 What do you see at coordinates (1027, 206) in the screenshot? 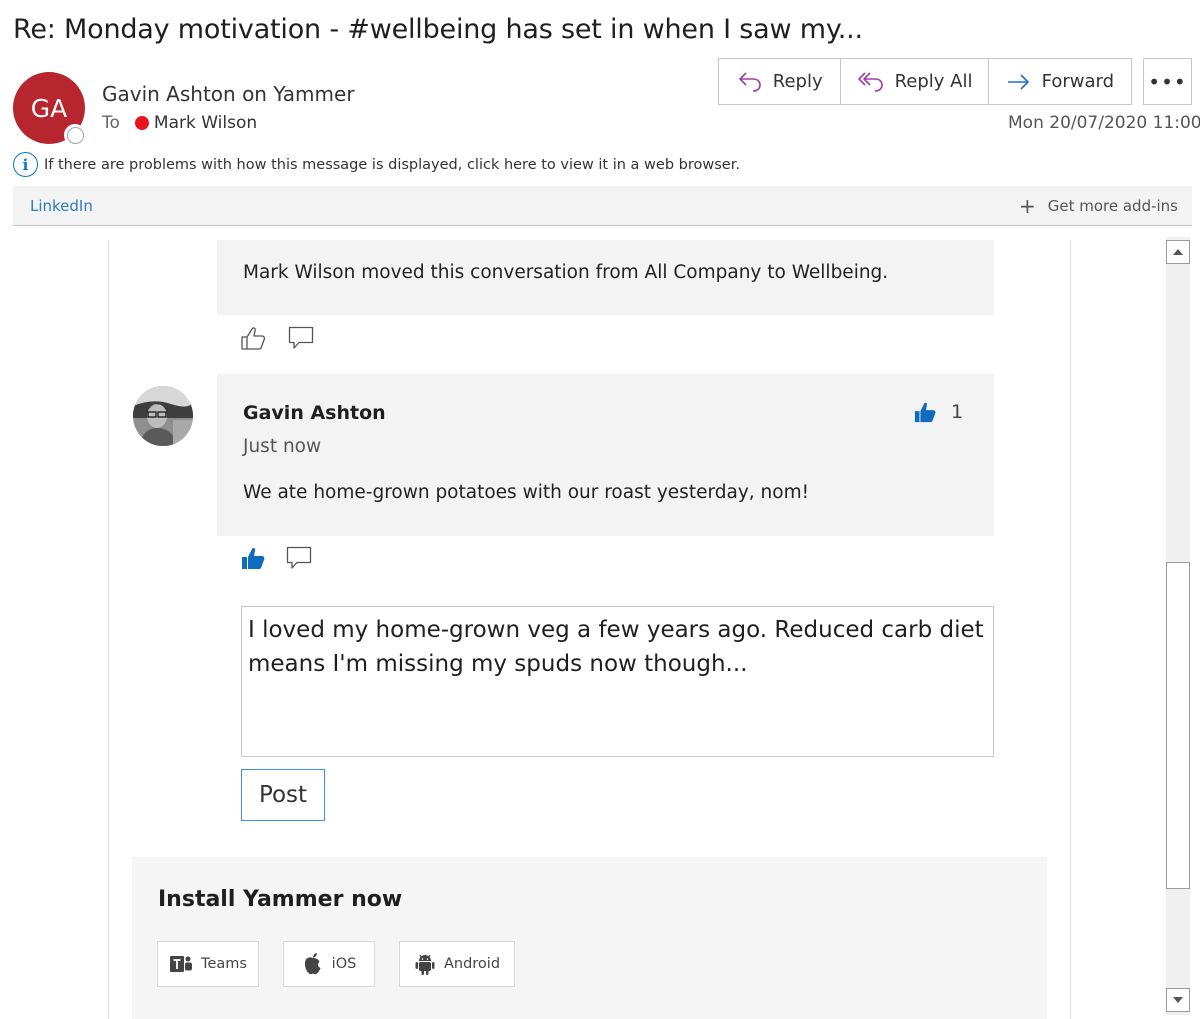
I see `plus-icon: +` at bounding box center [1027, 206].